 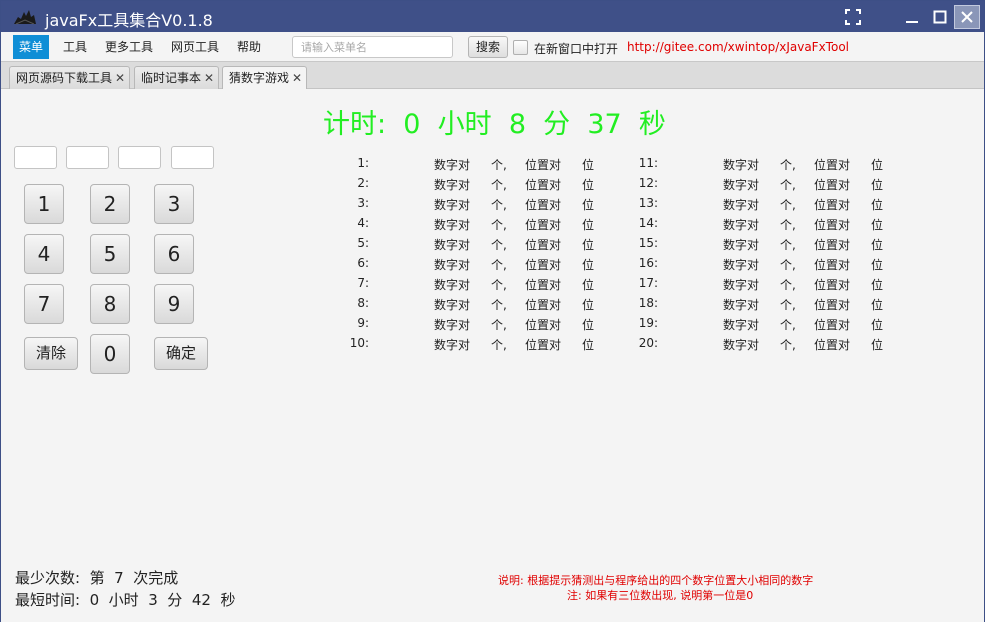 What do you see at coordinates (853, 17) in the screenshot?
I see `fullscreen-icon` at bounding box center [853, 17].